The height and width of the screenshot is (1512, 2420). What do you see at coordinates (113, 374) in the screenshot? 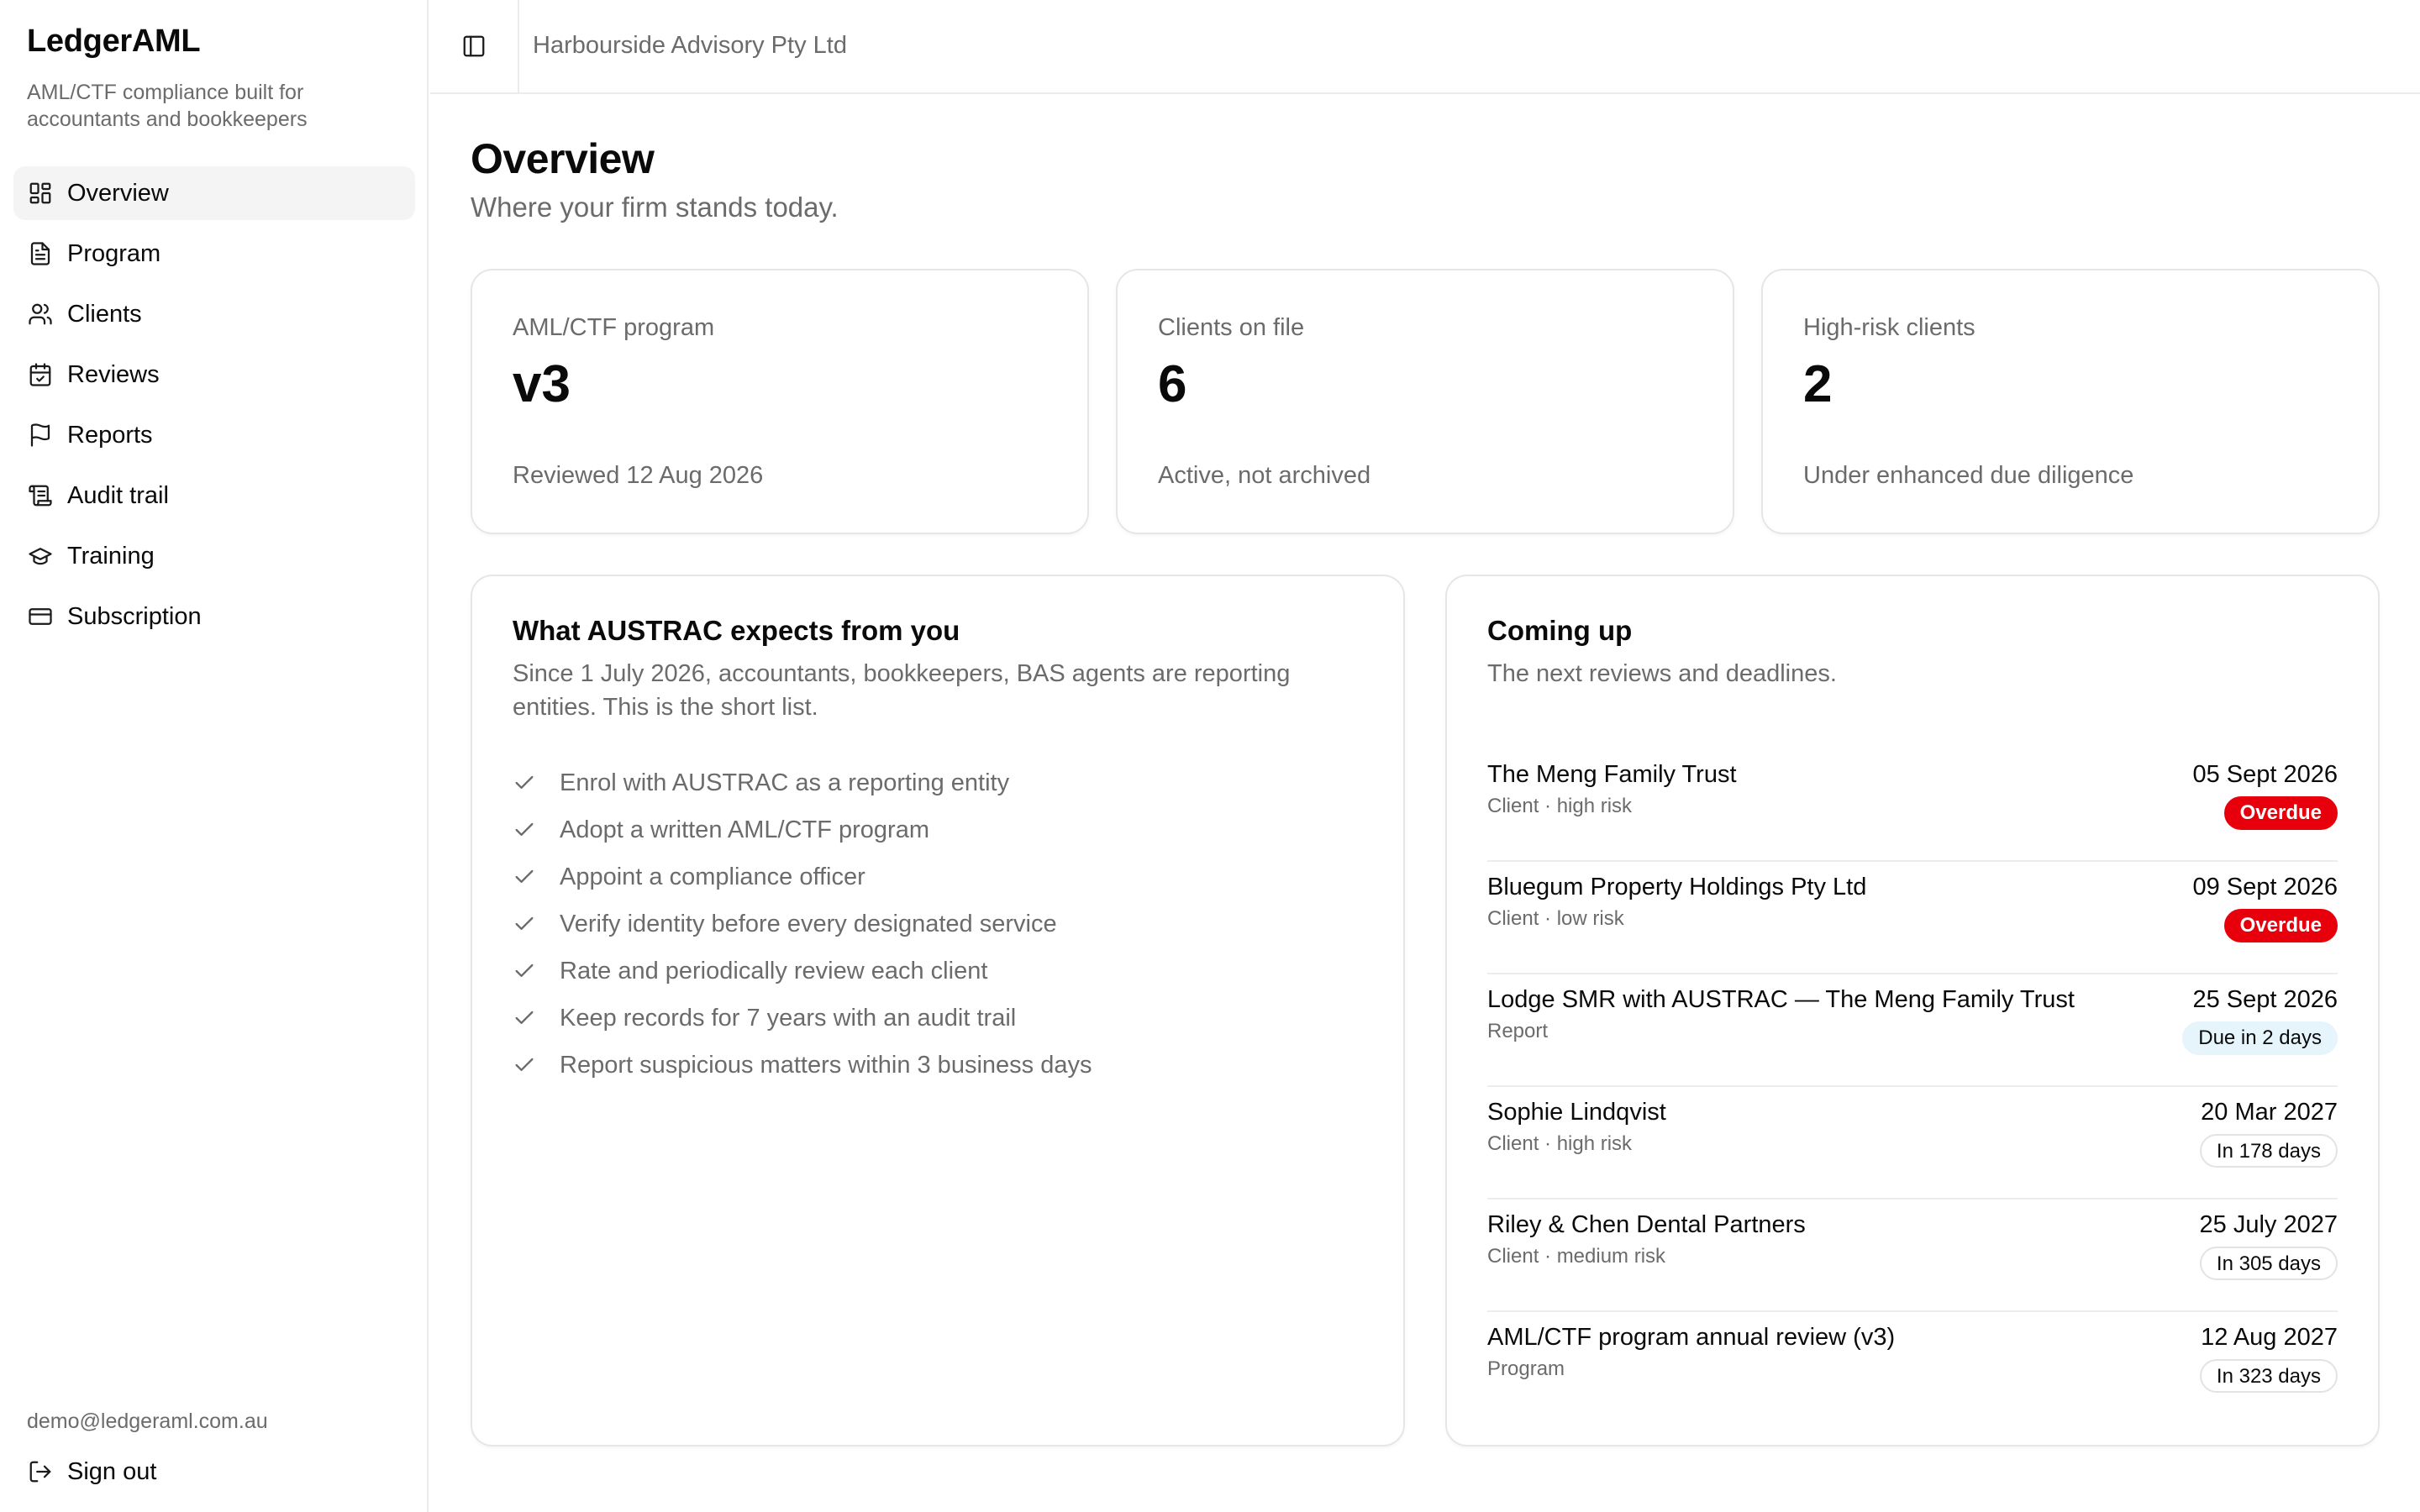
I see `sidebar-item-label: Reviews` at bounding box center [113, 374].